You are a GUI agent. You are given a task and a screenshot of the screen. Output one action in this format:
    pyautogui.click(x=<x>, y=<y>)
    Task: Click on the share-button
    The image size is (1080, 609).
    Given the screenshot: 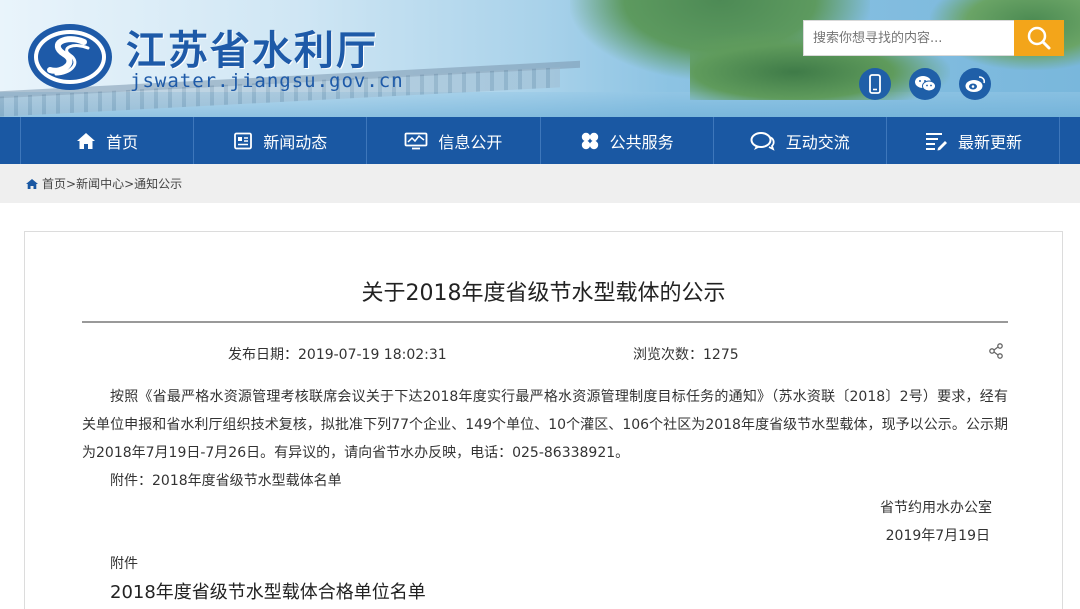 What is the action you would take?
    pyautogui.click(x=996, y=353)
    